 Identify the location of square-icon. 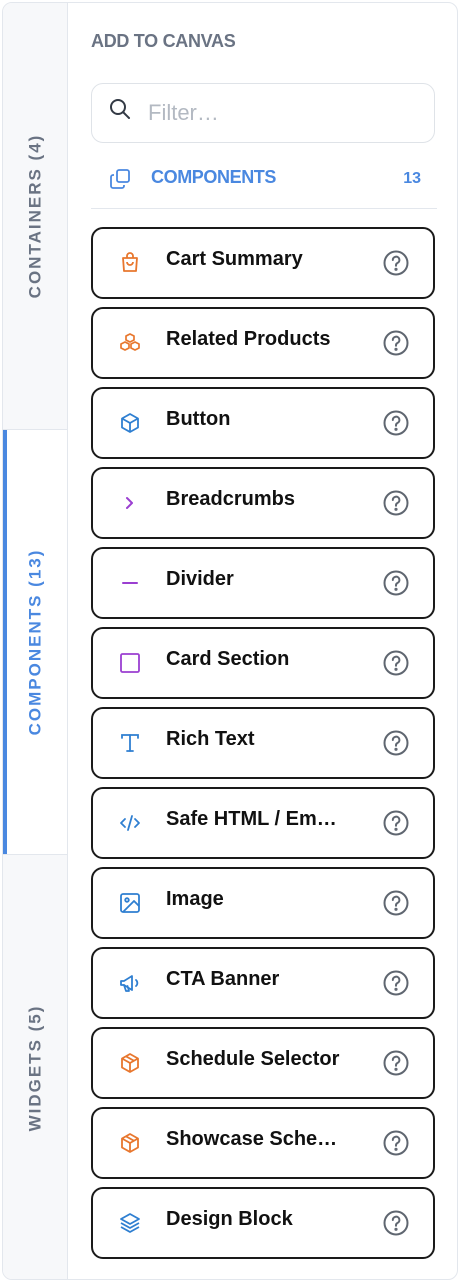
(130, 663).